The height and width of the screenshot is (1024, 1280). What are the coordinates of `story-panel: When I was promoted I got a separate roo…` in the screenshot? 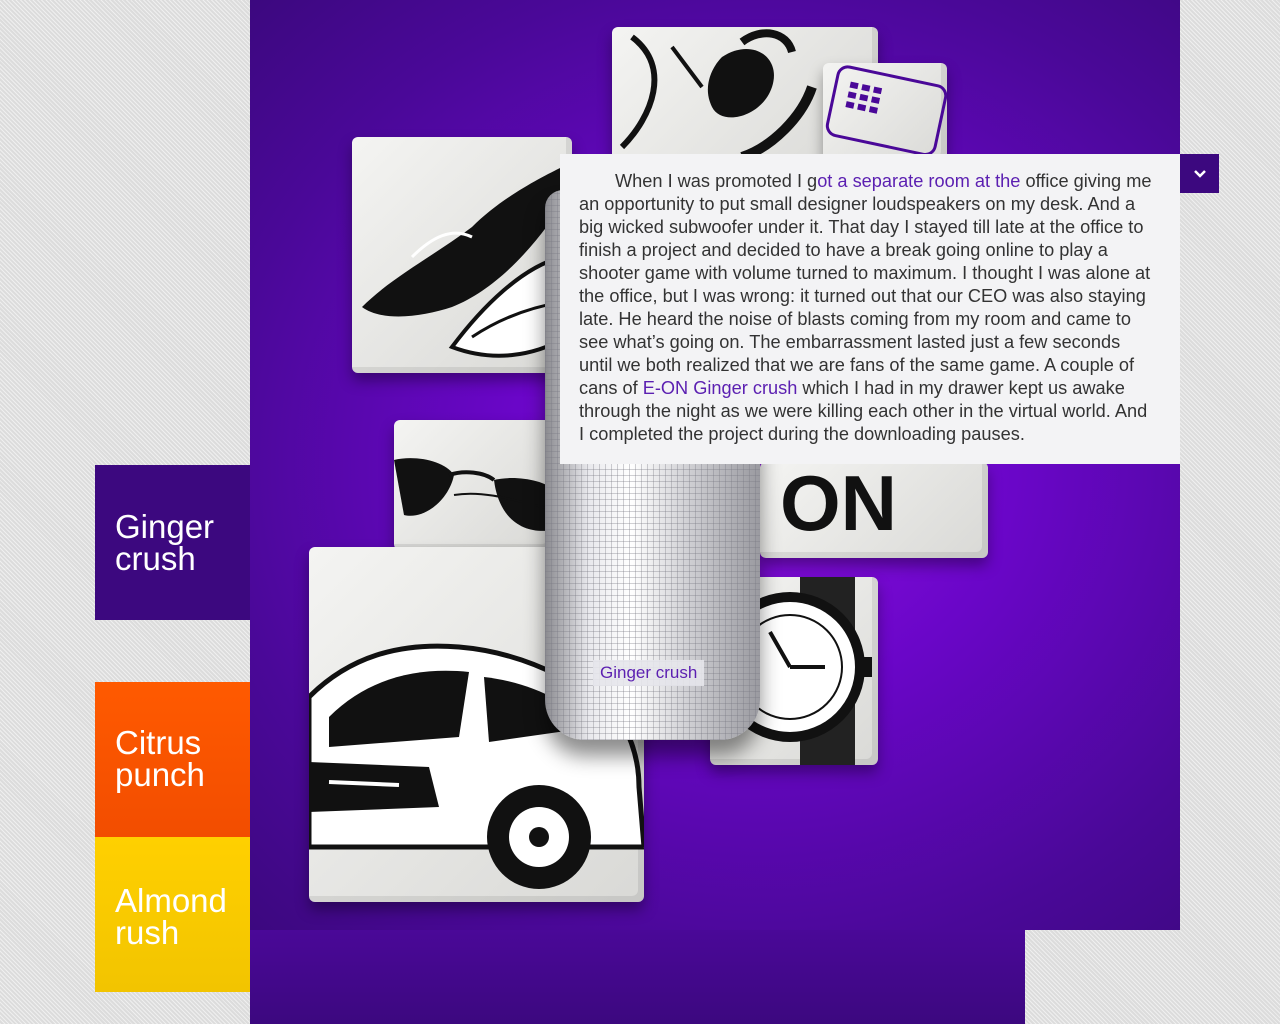 It's located at (870, 309).